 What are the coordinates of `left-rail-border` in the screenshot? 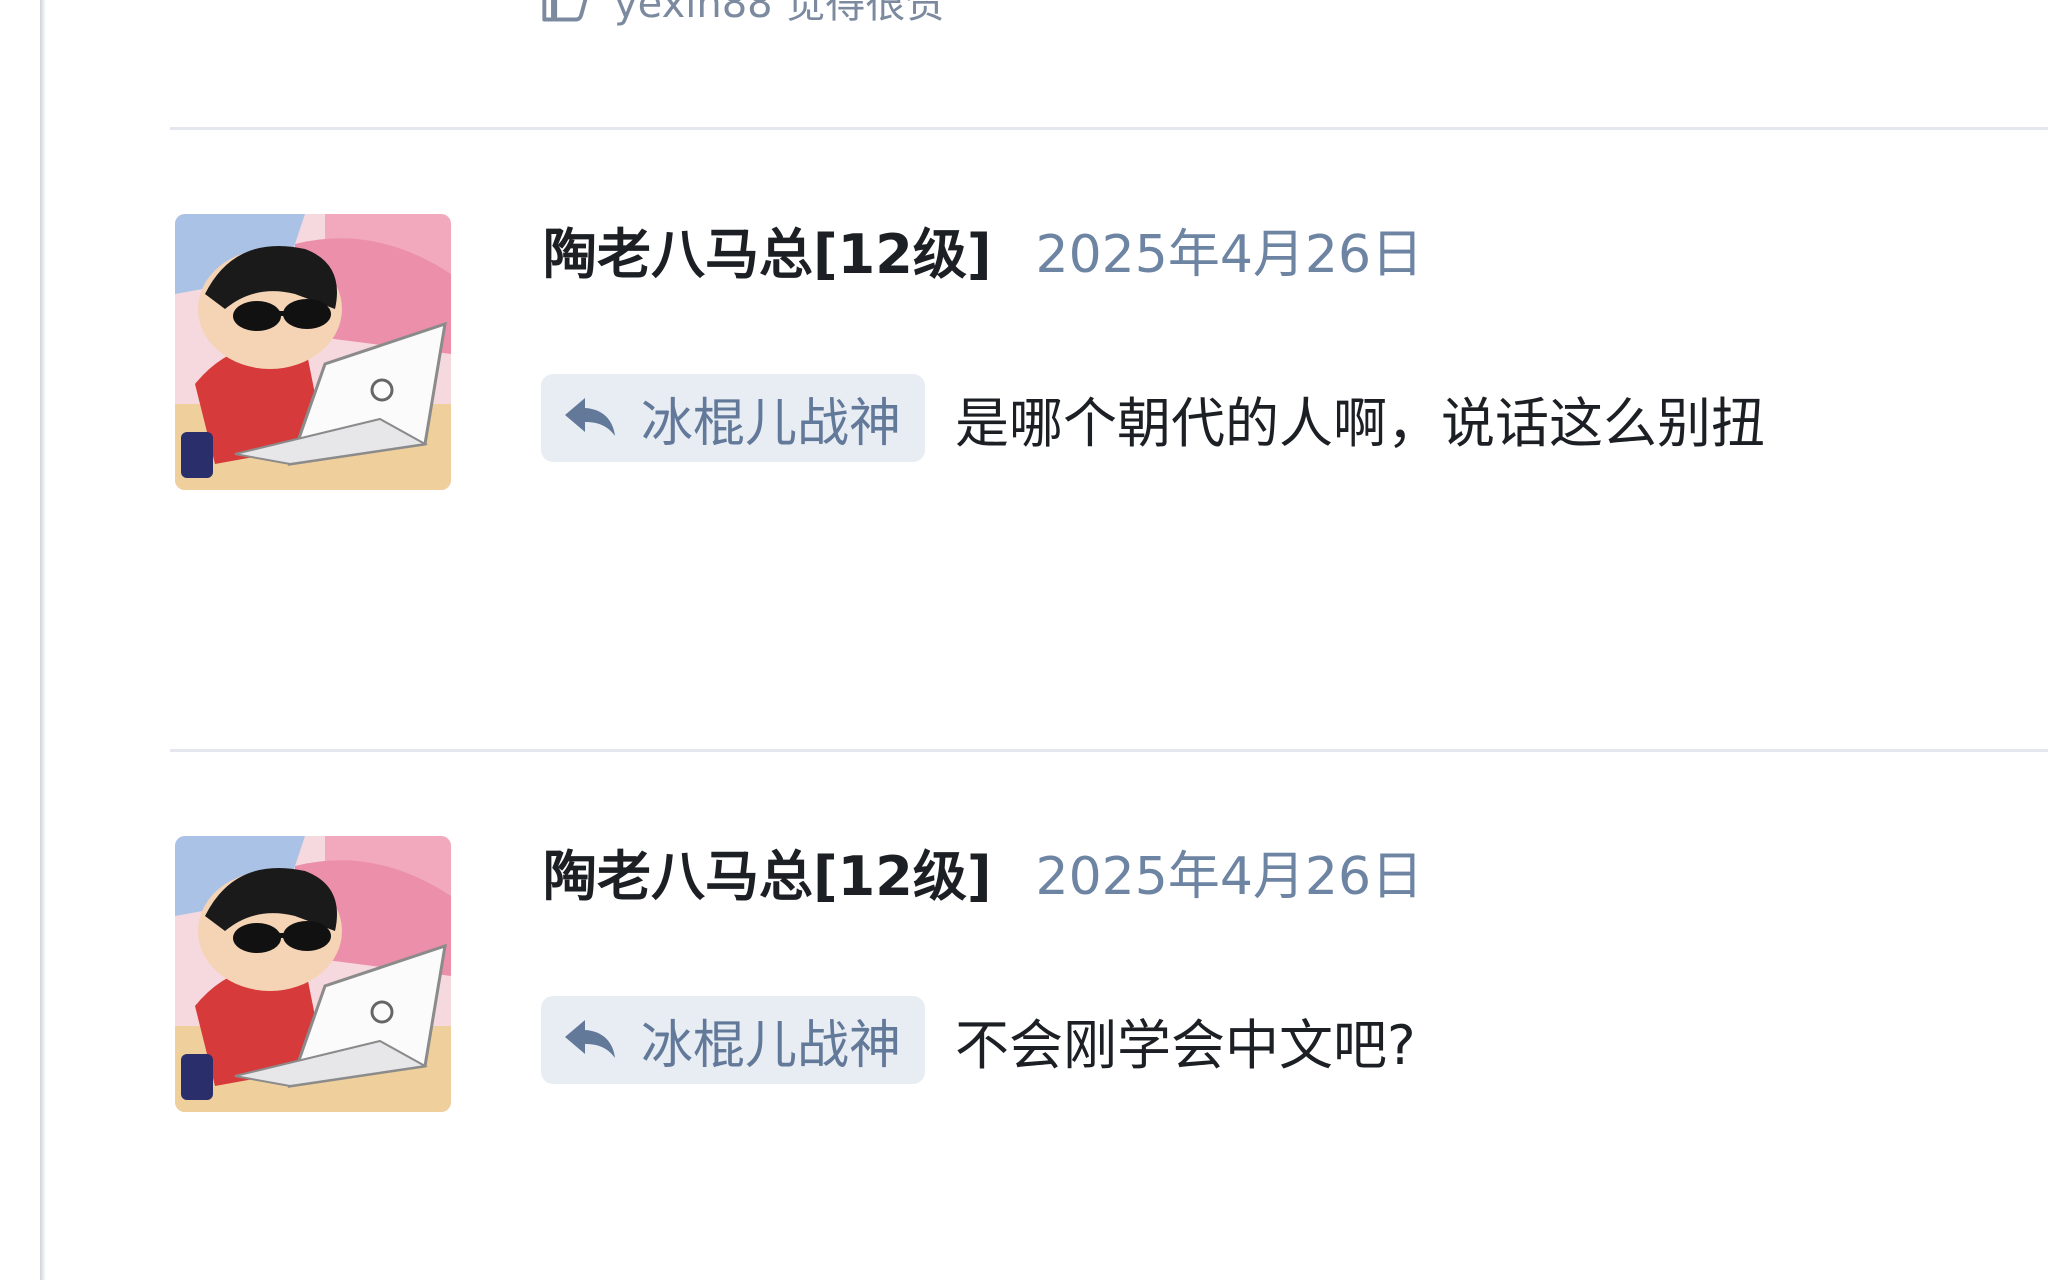 It's located at (43, 640).